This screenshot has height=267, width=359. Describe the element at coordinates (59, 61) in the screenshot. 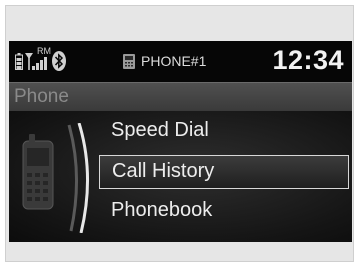

I see `bluetooth-icon` at that location.